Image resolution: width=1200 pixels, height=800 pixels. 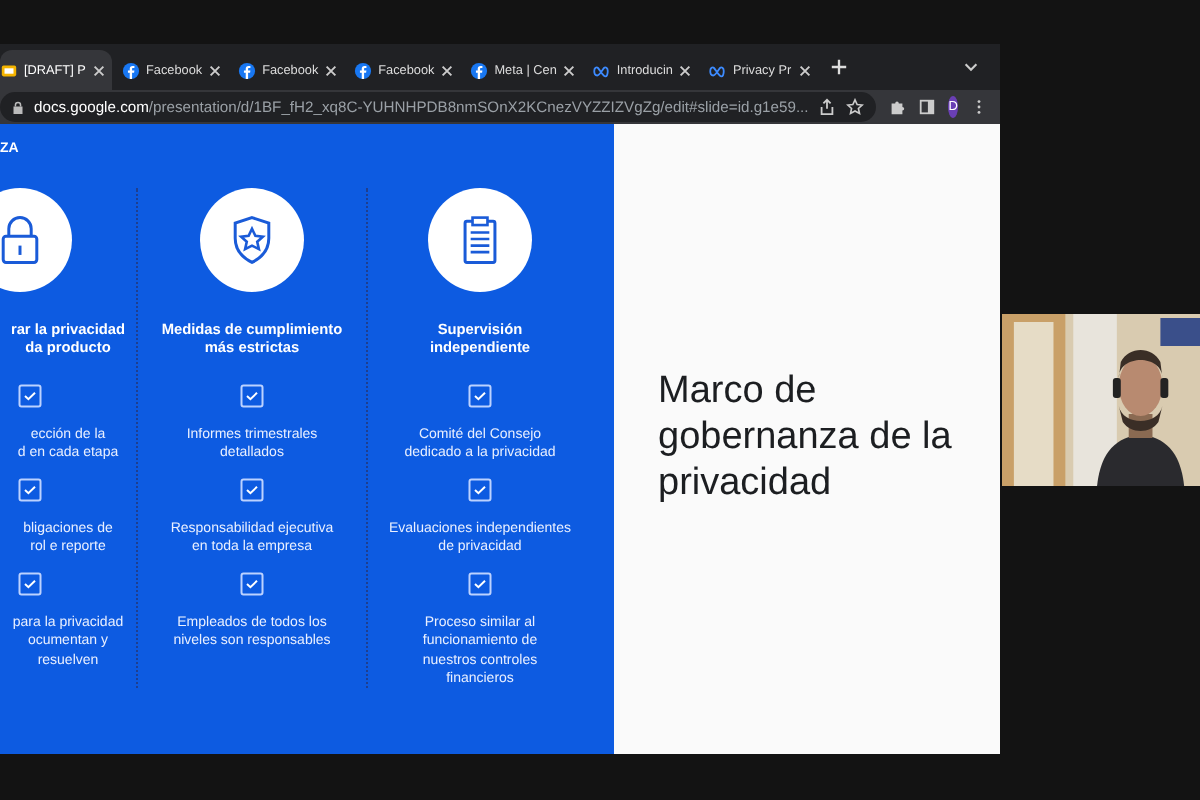 I want to click on new-tab-icon, so click(x=838, y=67).